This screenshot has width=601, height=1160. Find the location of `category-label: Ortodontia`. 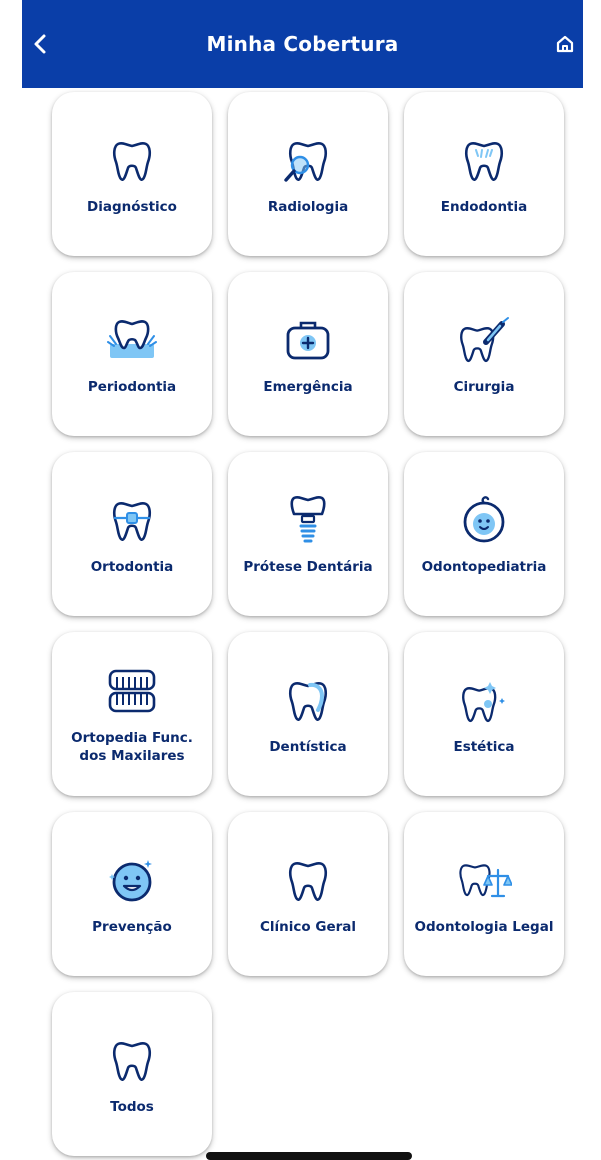

category-label: Ortodontia is located at coordinates (132, 566).